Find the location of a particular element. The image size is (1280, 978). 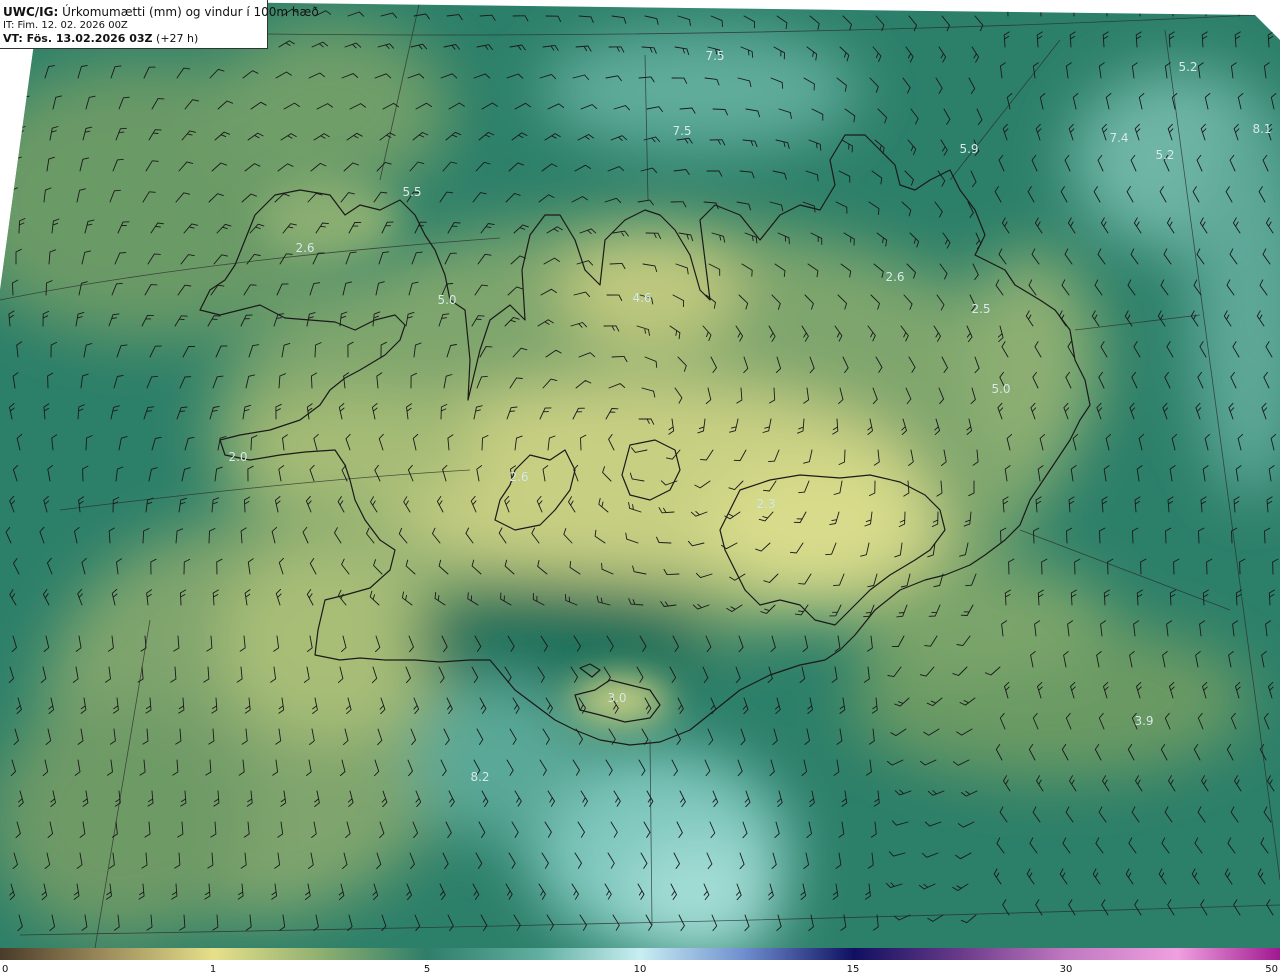

value-label: 2.3 is located at coordinates (766, 504).